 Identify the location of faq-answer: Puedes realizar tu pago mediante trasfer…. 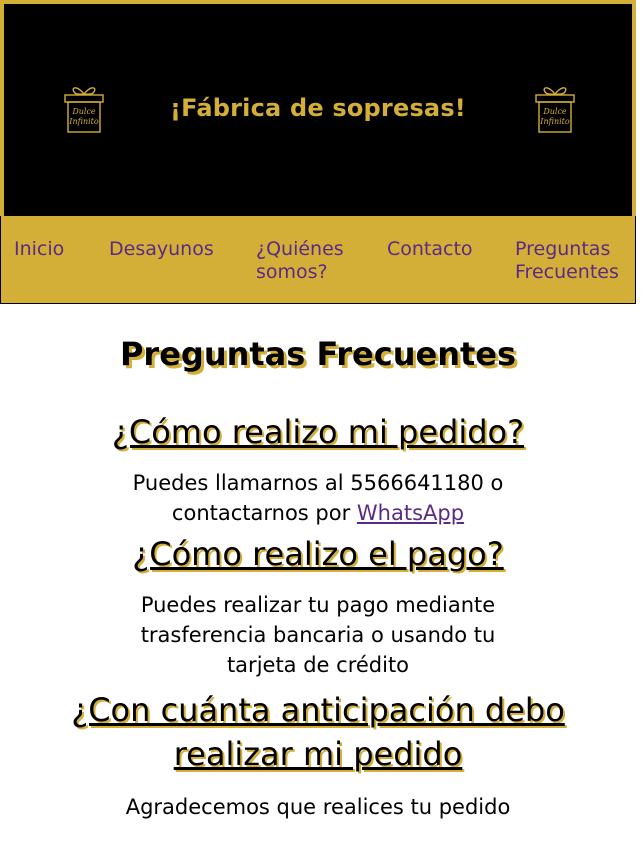
(318, 635).